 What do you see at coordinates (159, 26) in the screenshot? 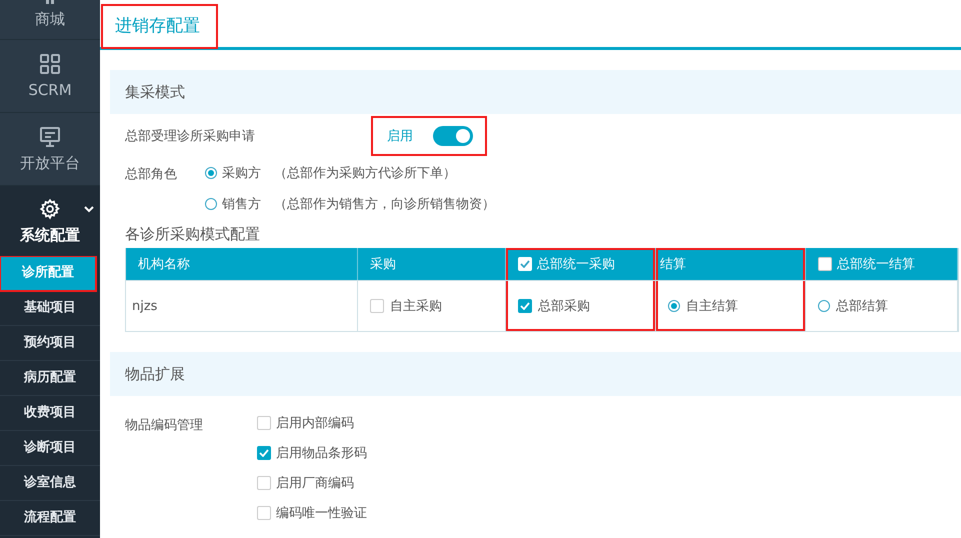
I see `page-title: 进销存配置` at bounding box center [159, 26].